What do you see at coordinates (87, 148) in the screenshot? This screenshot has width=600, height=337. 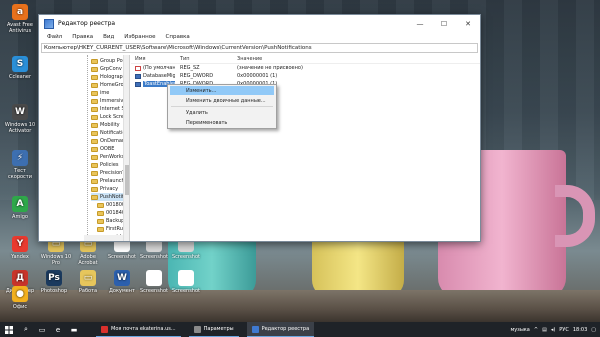 I see `tree-connector-line` at bounding box center [87, 148].